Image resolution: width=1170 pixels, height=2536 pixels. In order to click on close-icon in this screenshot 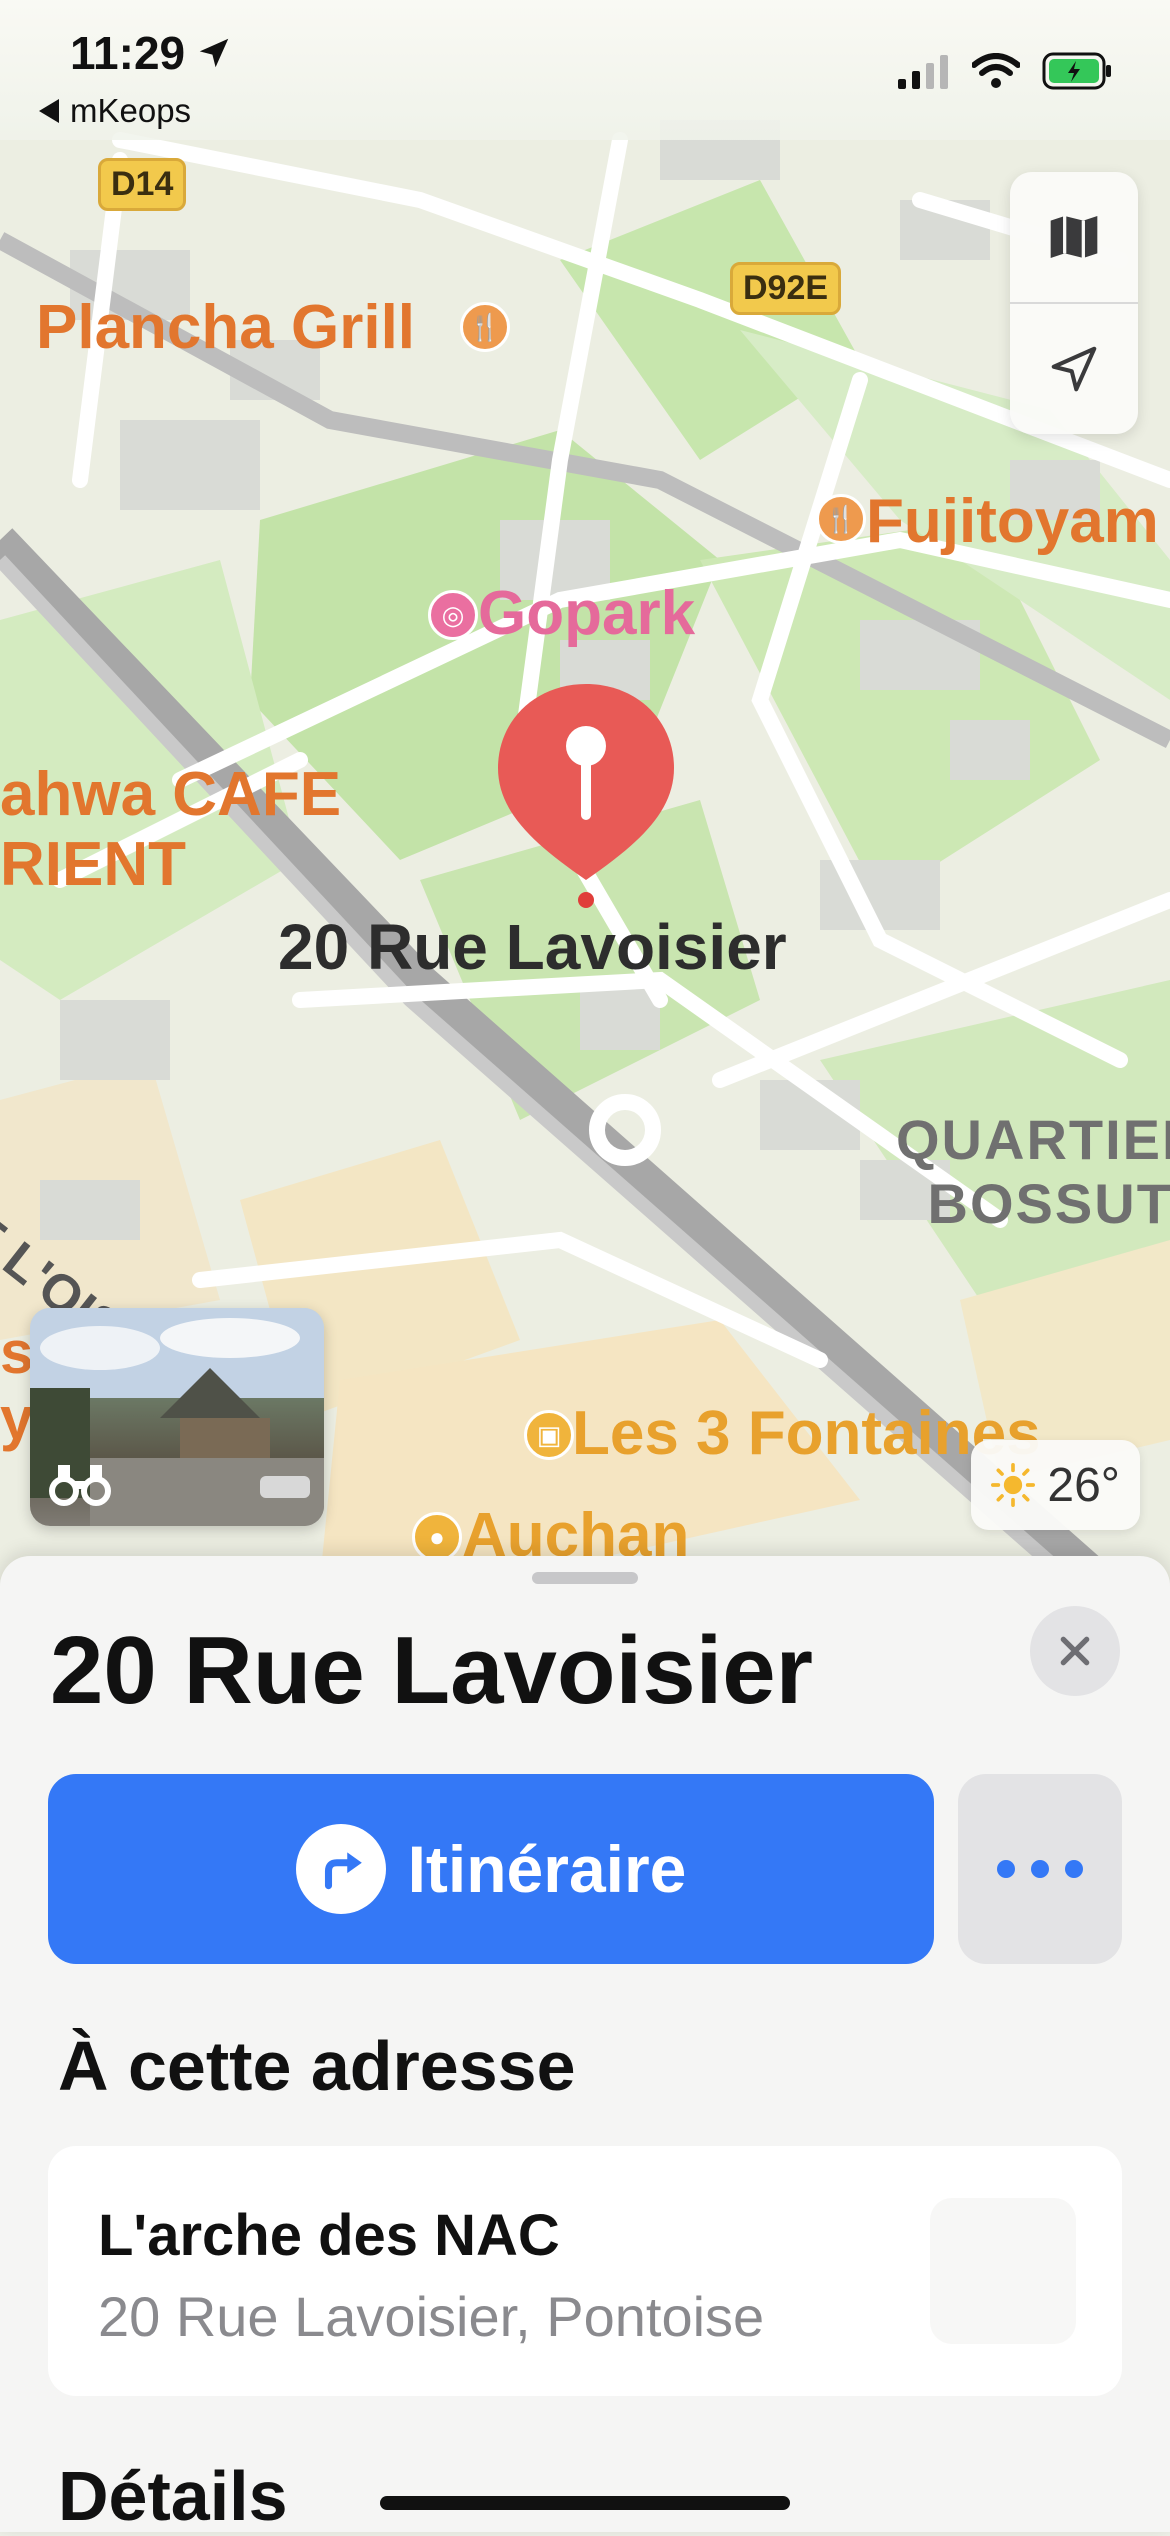, I will do `click(1075, 1651)`.